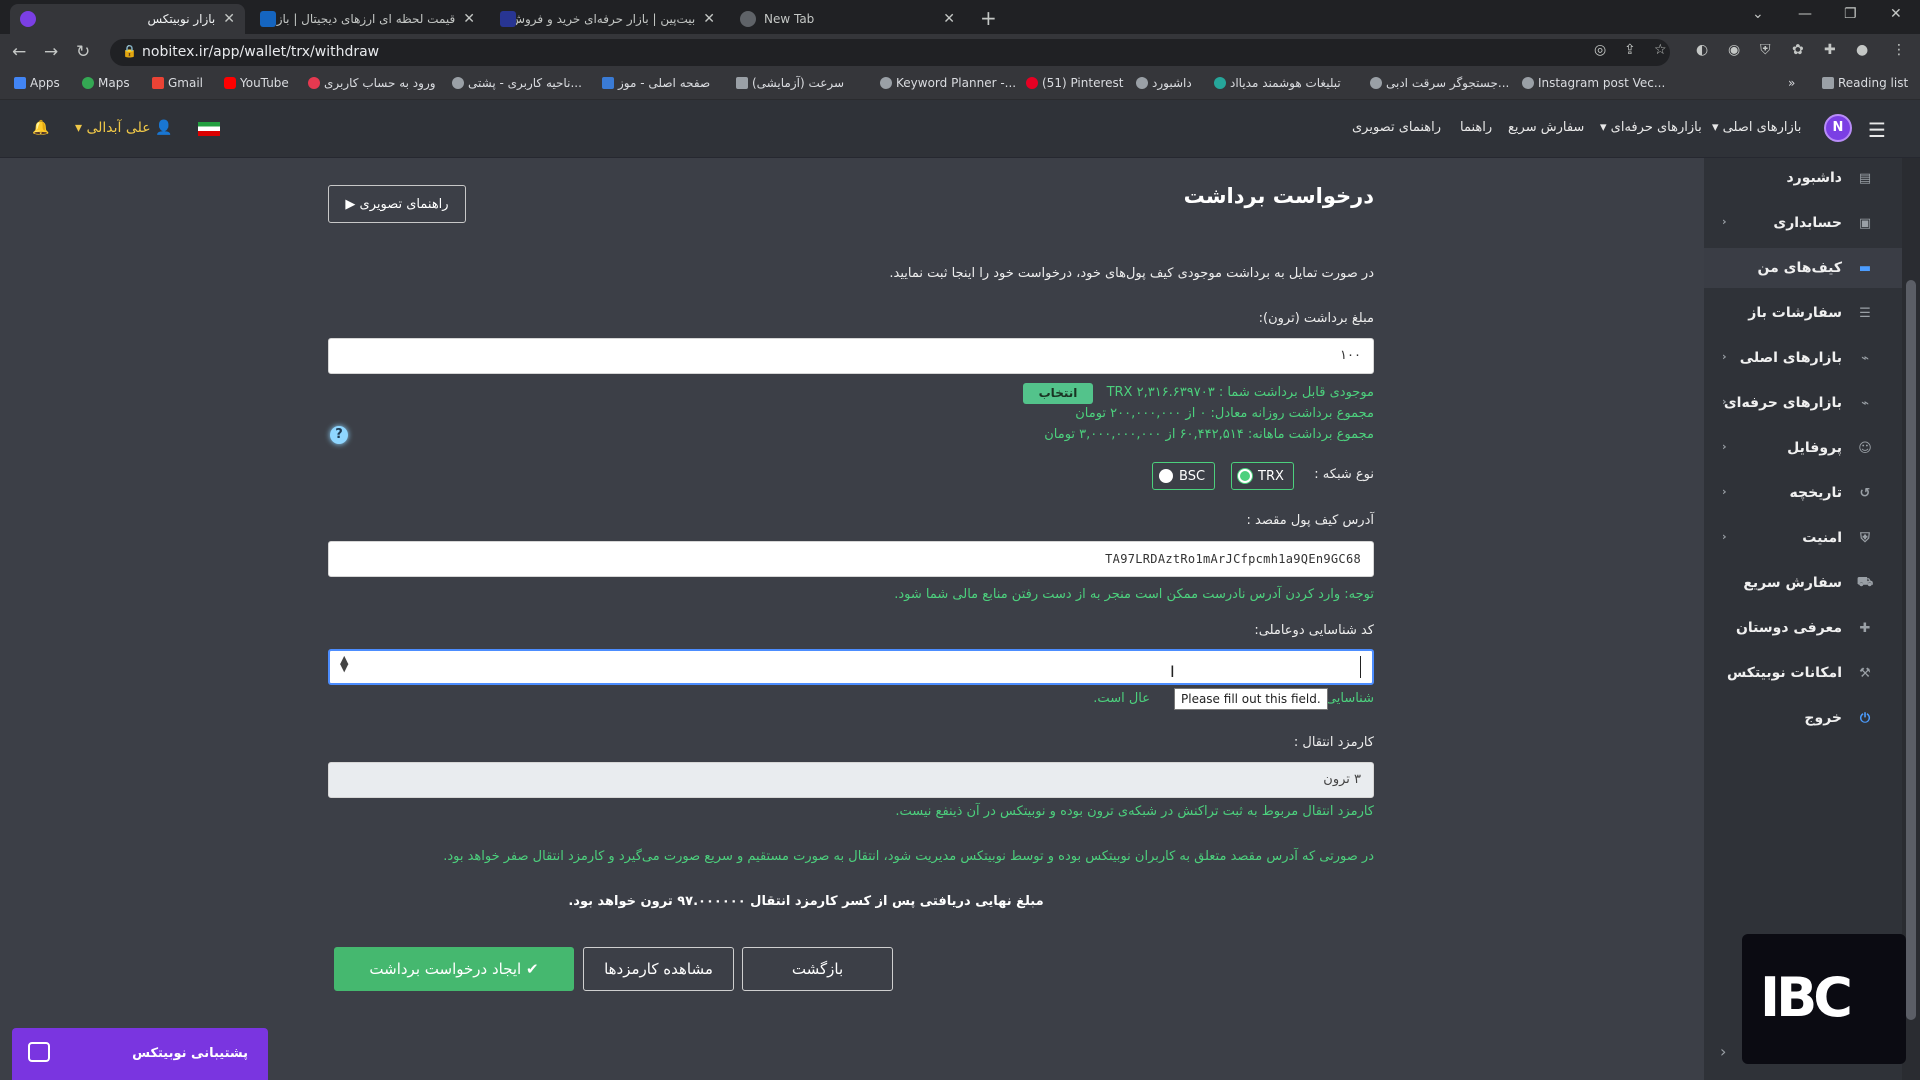  Describe the element at coordinates (890, 52) in the screenshot. I see `address-bar: 🔒 nobitex.ir/app/wallet/trx/withdraw` at that location.